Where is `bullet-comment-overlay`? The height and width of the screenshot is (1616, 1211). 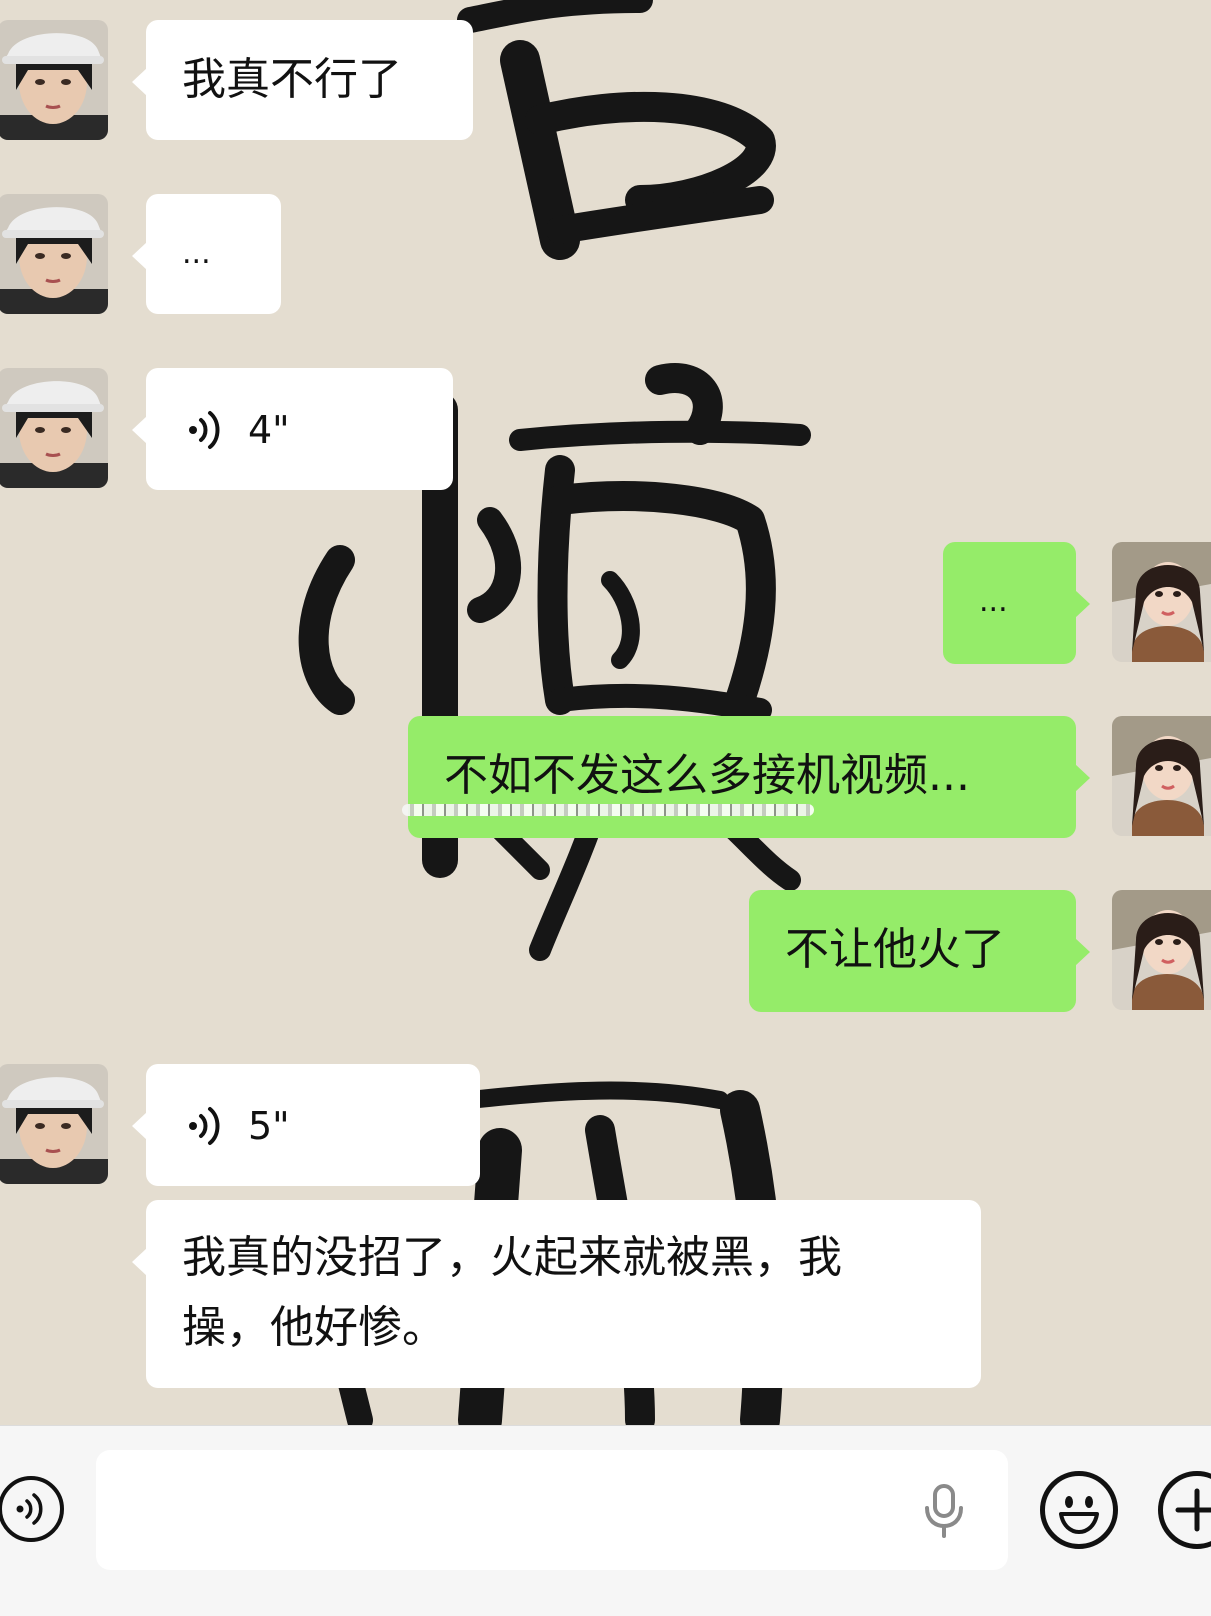 bullet-comment-overlay is located at coordinates (608, 810).